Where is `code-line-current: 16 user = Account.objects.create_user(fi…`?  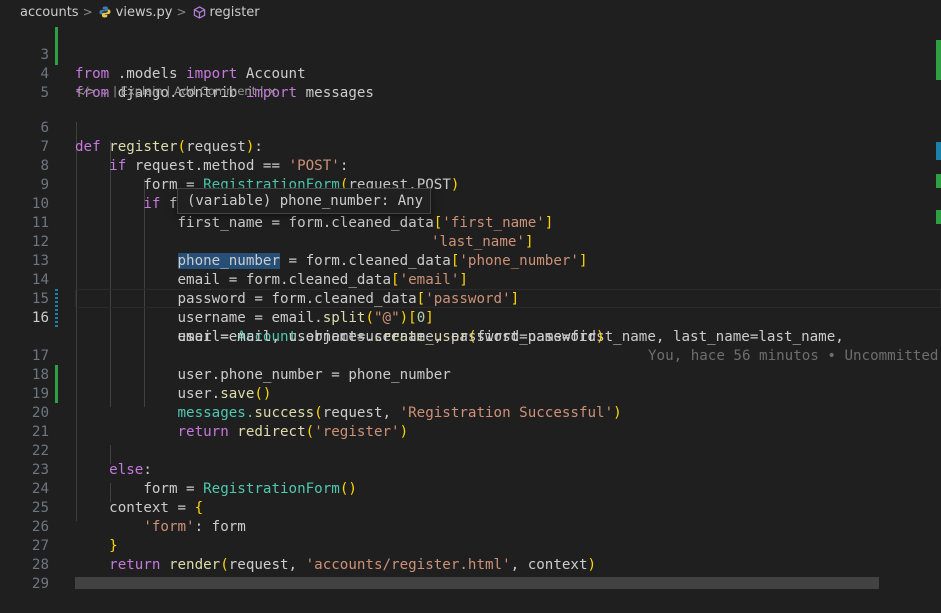 code-line-current: 16 user = Account.objects.create_user(fi… is located at coordinates (437, 327).